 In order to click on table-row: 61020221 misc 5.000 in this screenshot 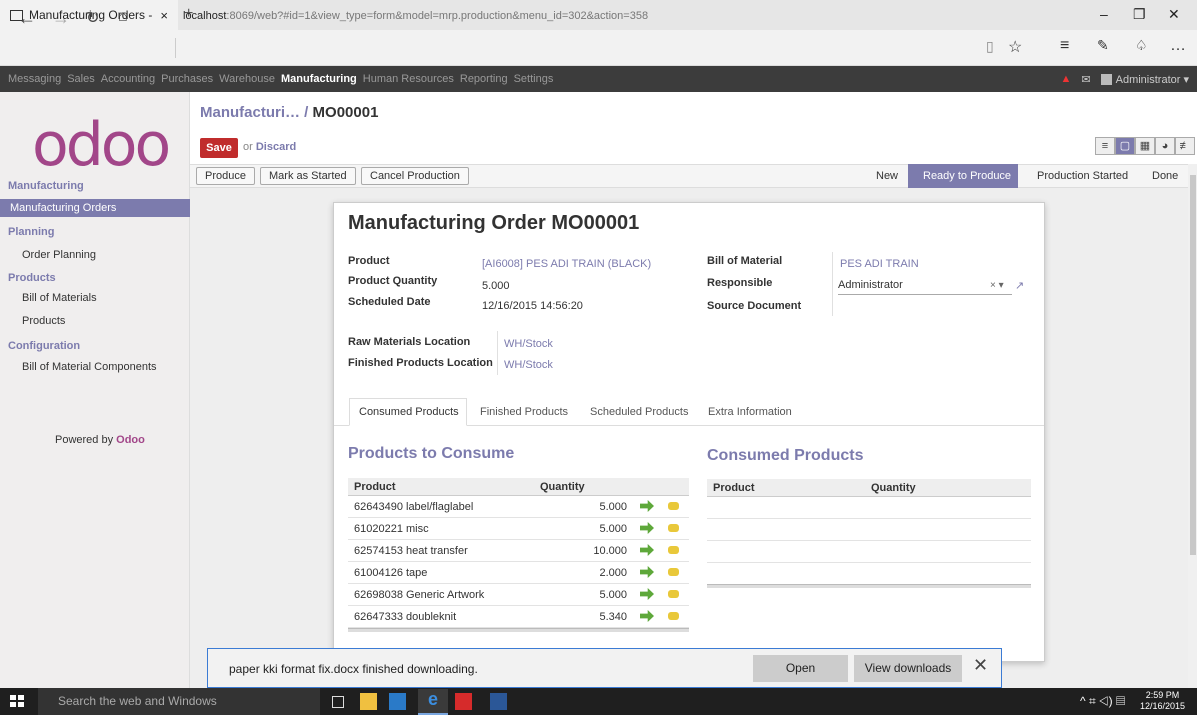, I will do `click(518, 529)`.